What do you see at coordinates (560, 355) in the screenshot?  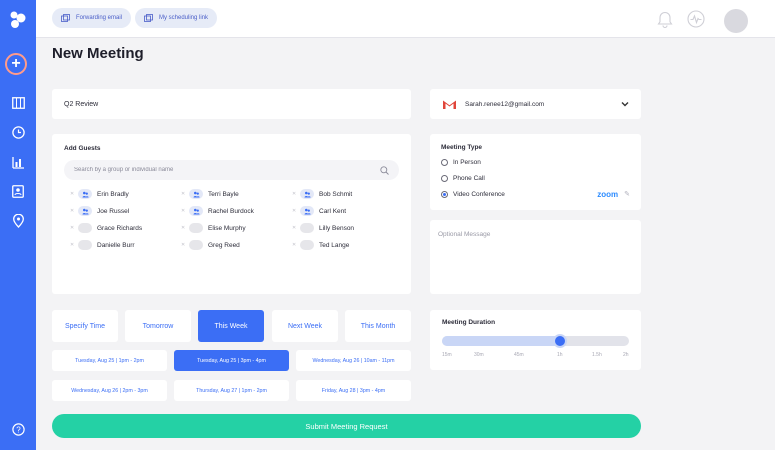 I see `duration-tick: 1h` at bounding box center [560, 355].